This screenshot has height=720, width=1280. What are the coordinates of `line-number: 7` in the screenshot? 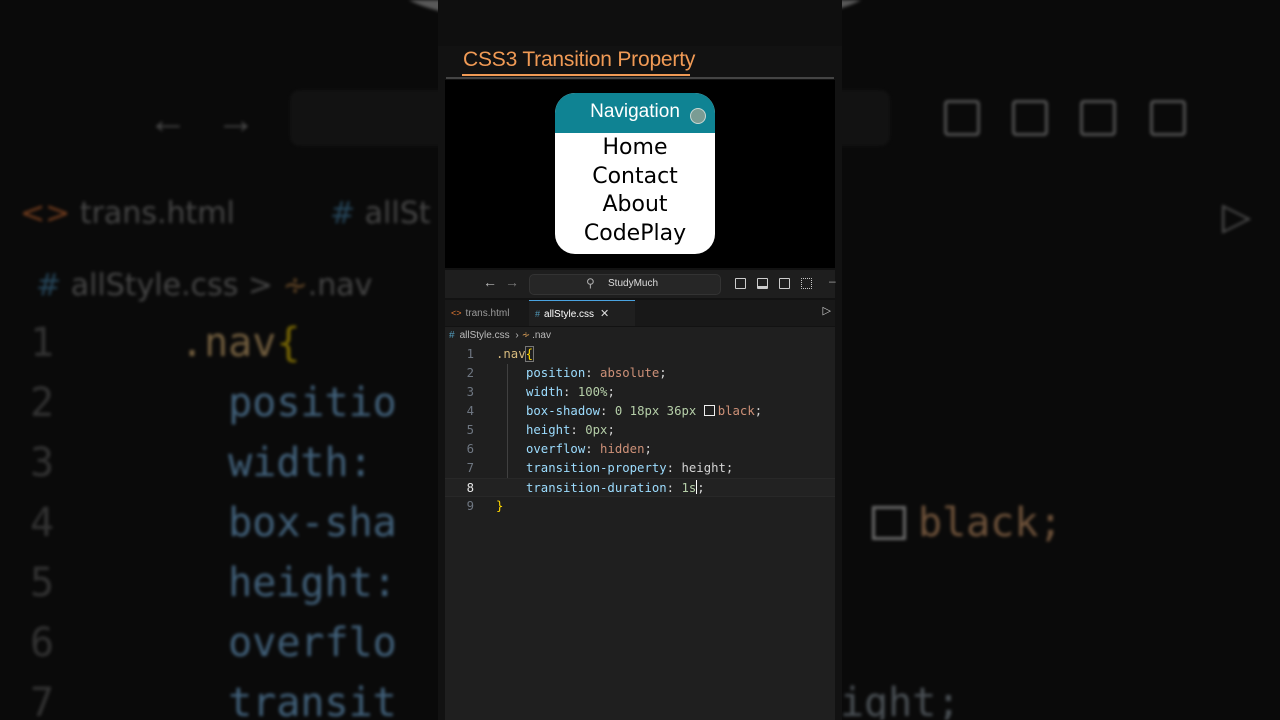 It's located at (470, 468).